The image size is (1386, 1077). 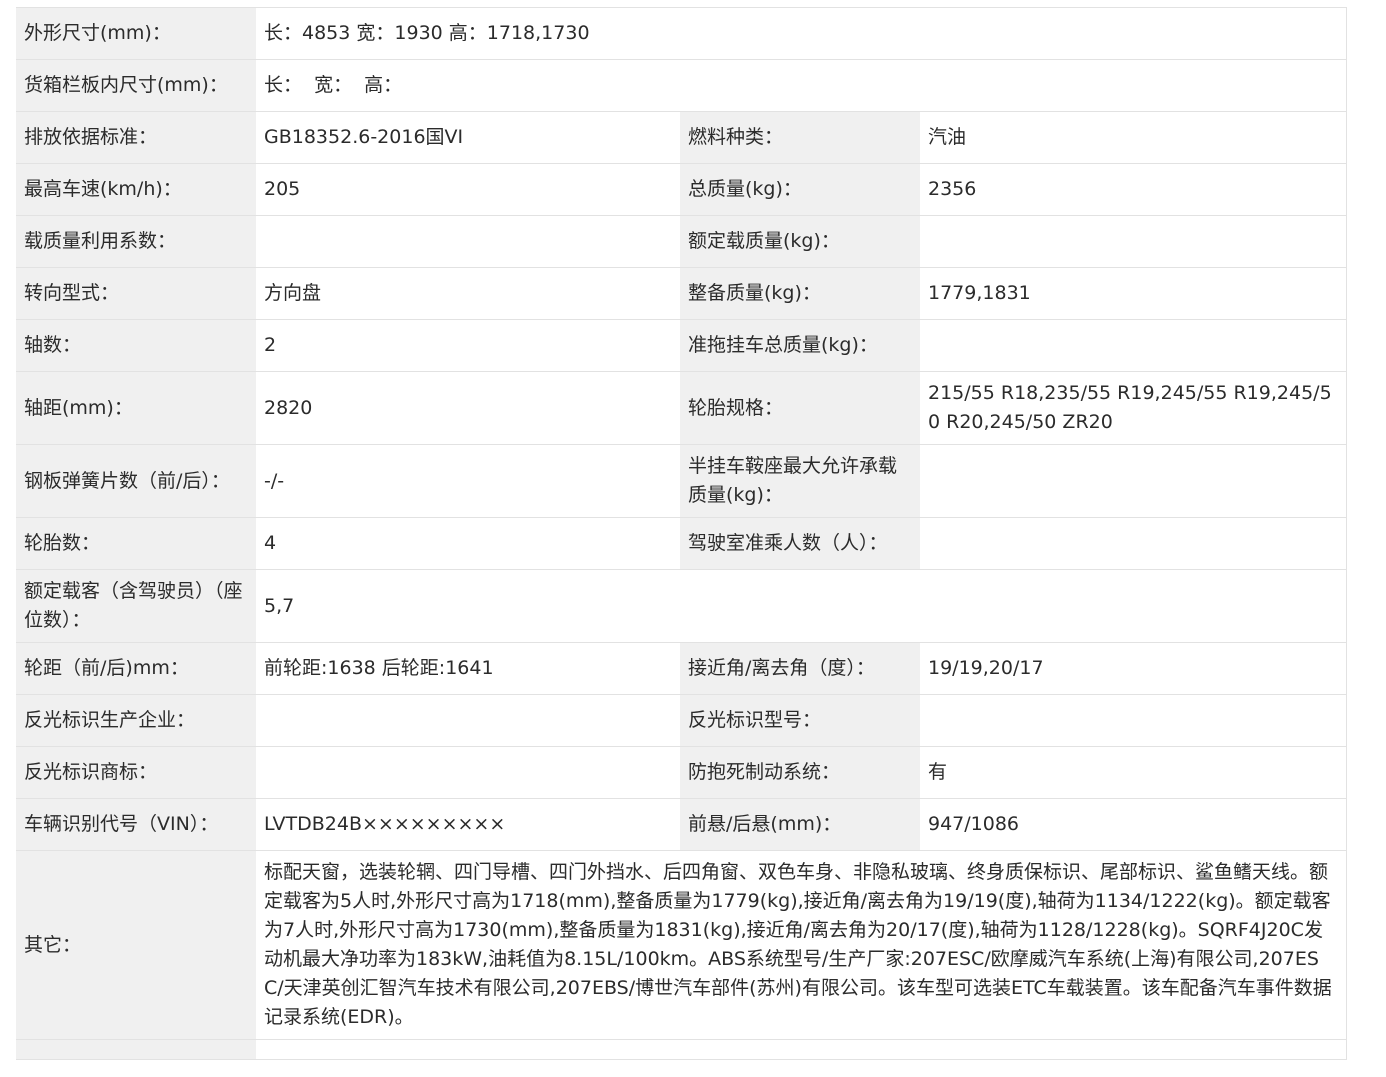 I want to click on track-value: 前轮距:1638 后轮距:1641, so click(x=468, y=668).